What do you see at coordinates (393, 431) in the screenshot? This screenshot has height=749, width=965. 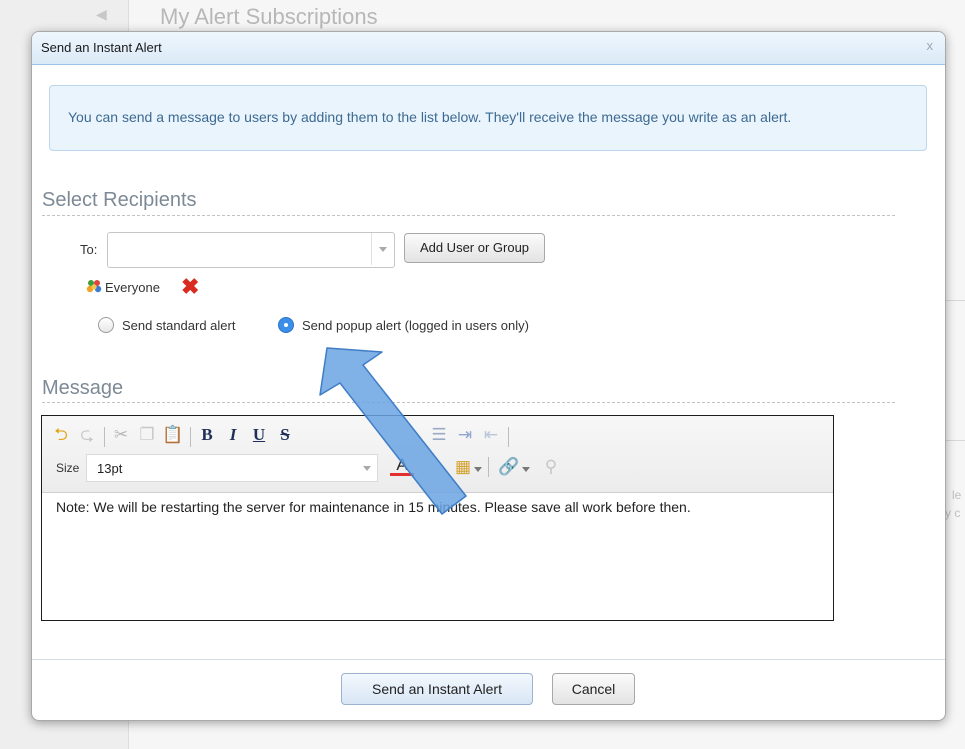 I see `annotation-arrow-icon` at bounding box center [393, 431].